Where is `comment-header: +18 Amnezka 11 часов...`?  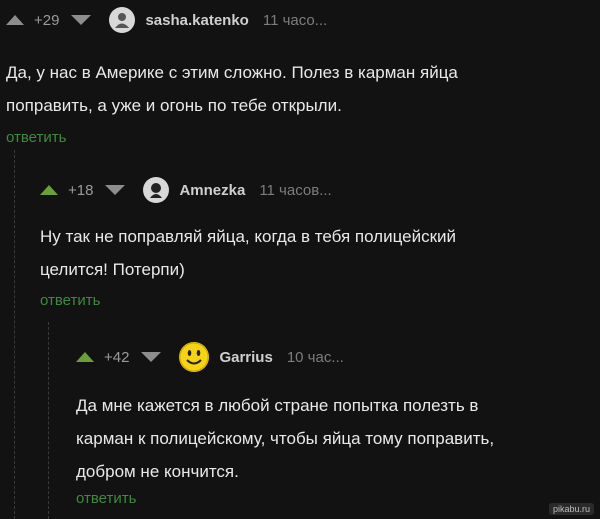 comment-header: +18 Amnezka 11 часов... is located at coordinates (315, 190).